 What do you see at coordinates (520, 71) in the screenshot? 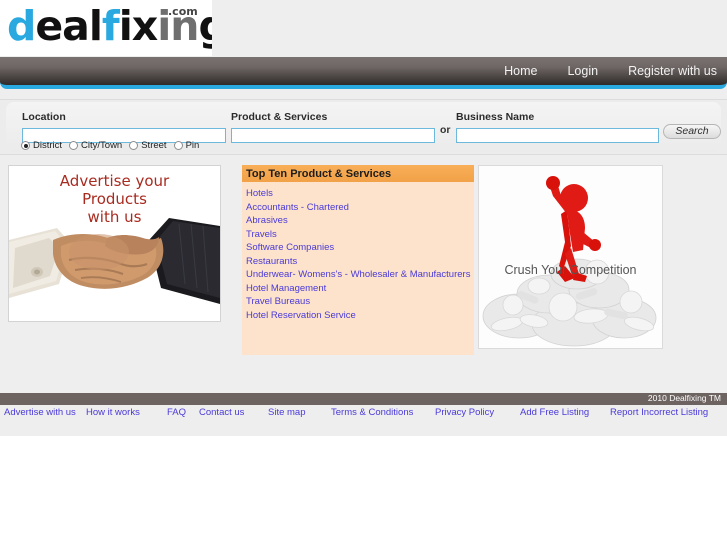
I see `nav-item-home: Home` at bounding box center [520, 71].